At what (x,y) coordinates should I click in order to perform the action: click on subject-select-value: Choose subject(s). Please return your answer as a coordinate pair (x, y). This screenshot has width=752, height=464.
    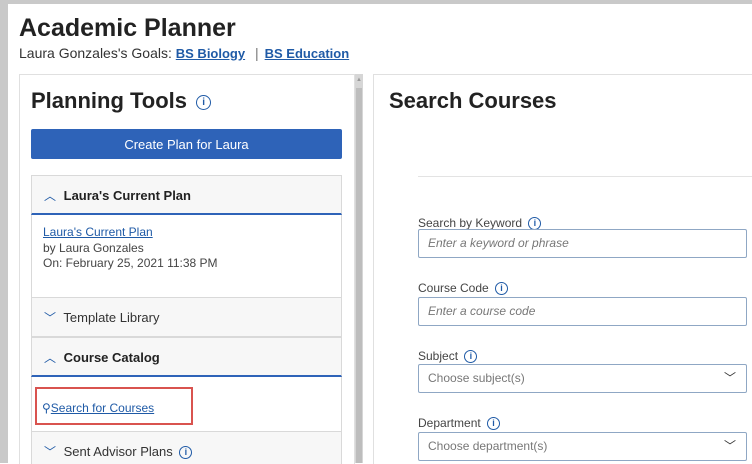
    Looking at the image, I should click on (476, 378).